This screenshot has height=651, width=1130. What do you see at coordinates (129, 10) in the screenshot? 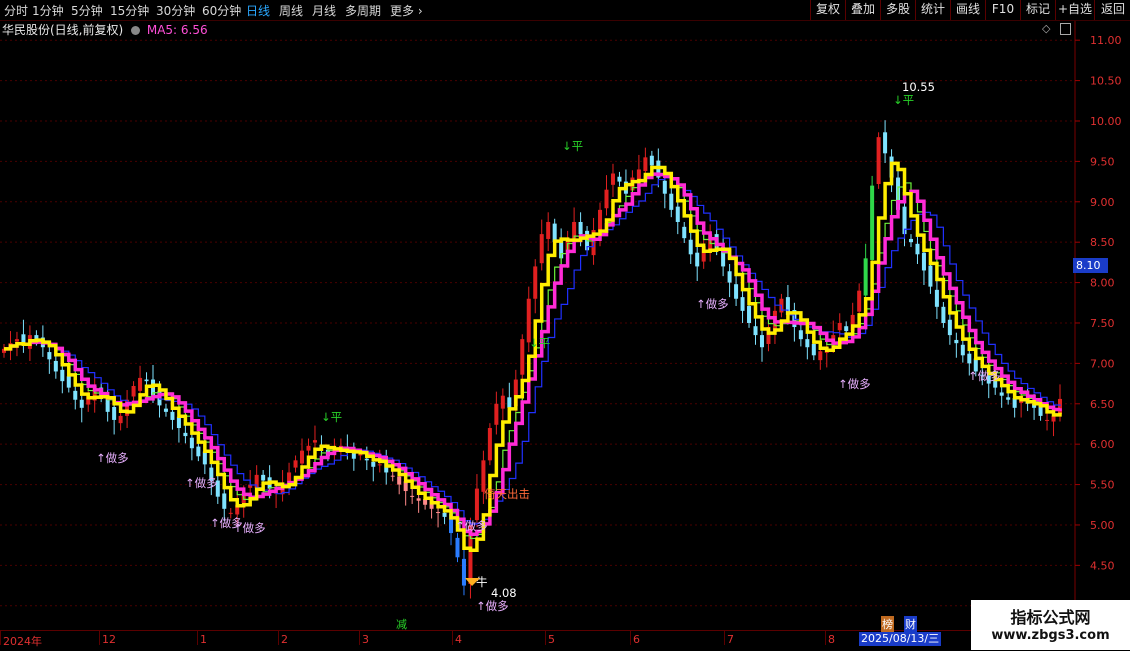
I see `period-tab-15min: 15分钟` at bounding box center [129, 10].